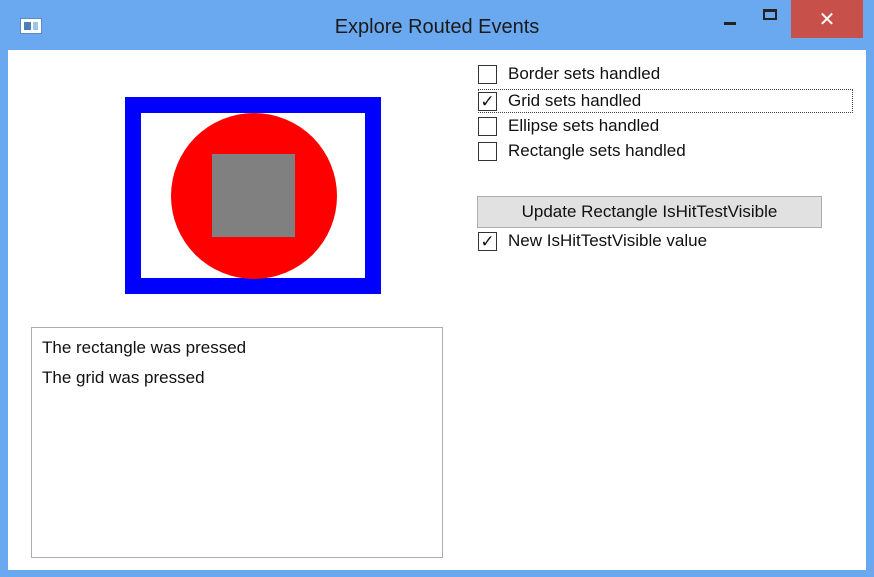 The image size is (874, 577). I want to click on minimize-button, so click(730, 18).